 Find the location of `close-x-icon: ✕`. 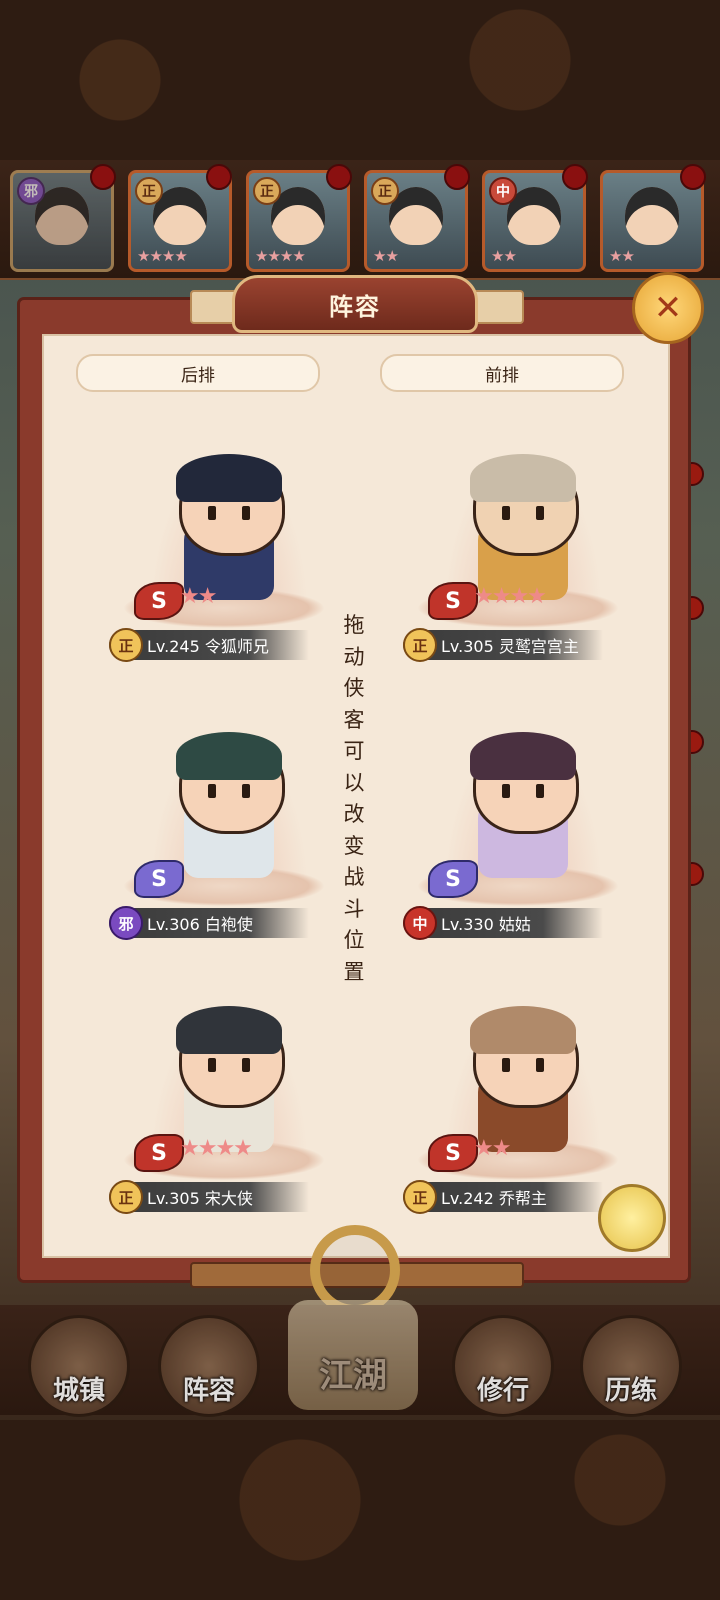

close-x-icon: ✕ is located at coordinates (668, 308).